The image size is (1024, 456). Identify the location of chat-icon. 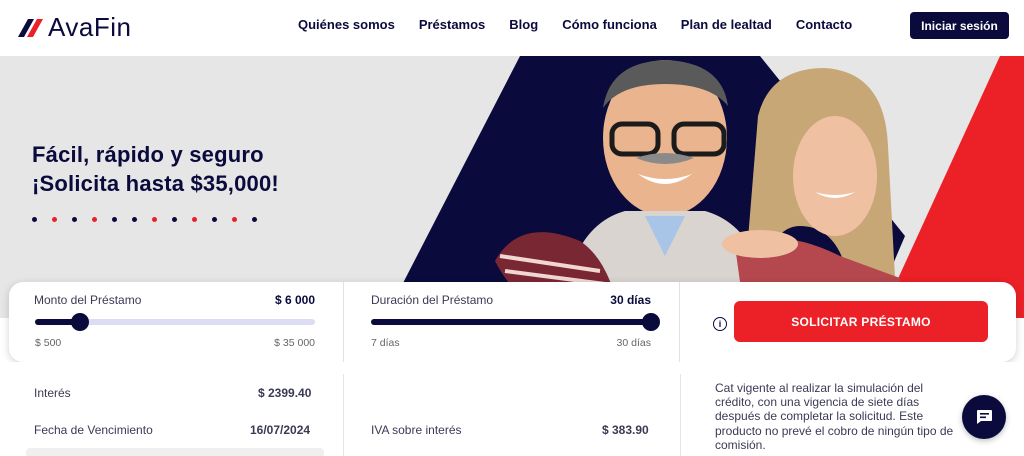
(984, 417).